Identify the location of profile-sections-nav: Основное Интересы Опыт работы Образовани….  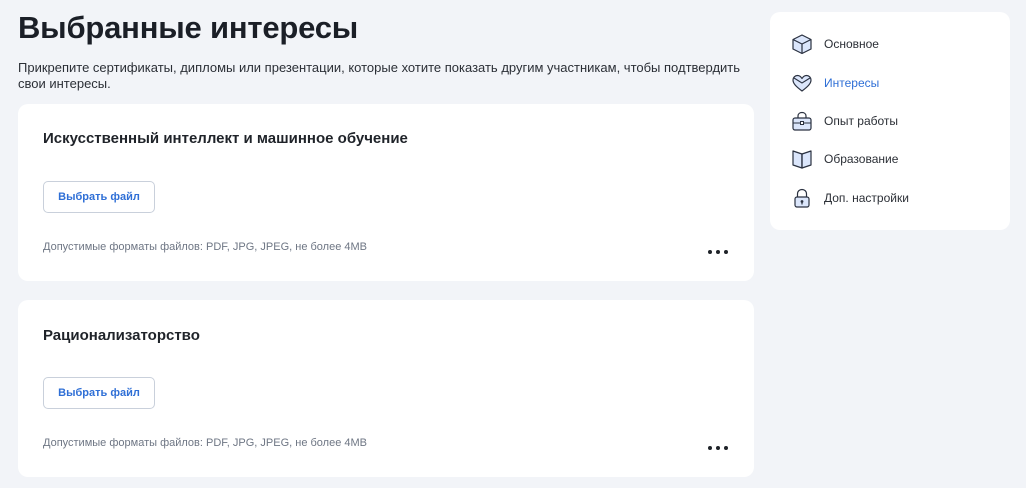
(890, 121).